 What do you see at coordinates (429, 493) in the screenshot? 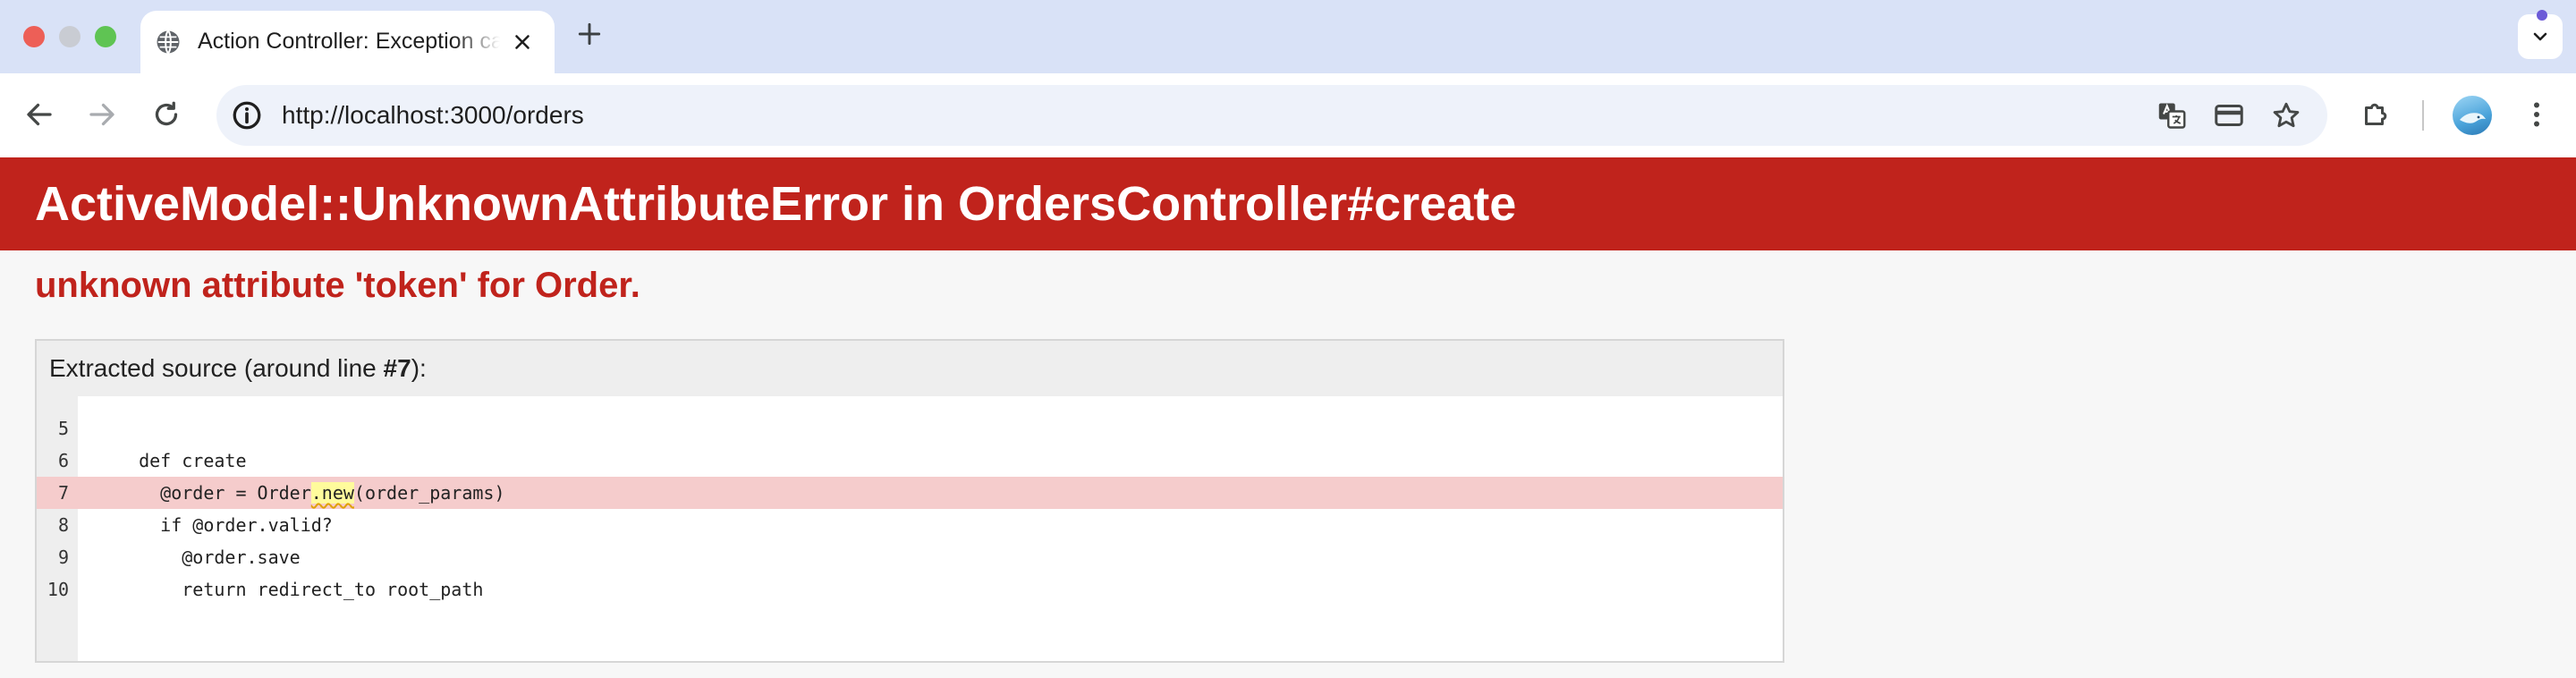
I see `code-after: (order_params)` at bounding box center [429, 493].